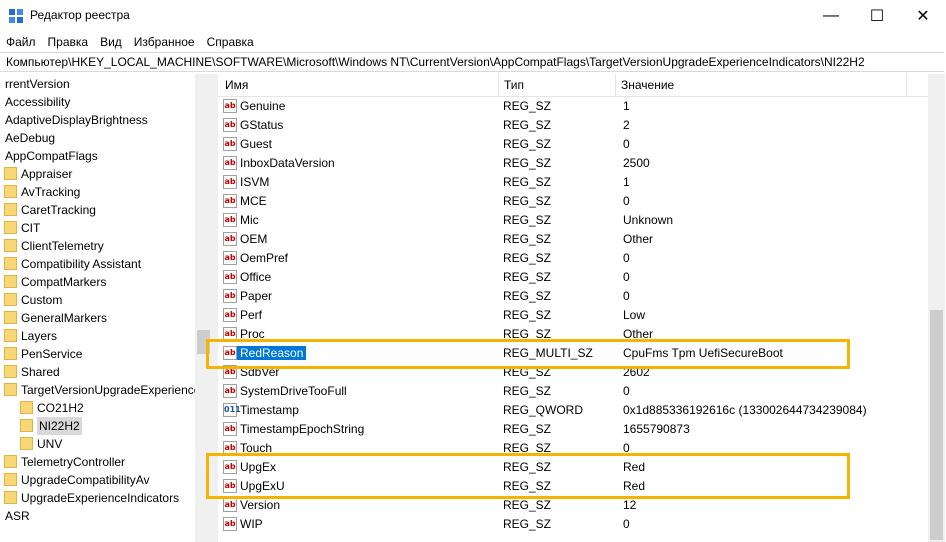 This screenshot has width=946, height=542. Describe the element at coordinates (573, 524) in the screenshot. I see `table-row: ab WIP REG_SZ 0` at that location.